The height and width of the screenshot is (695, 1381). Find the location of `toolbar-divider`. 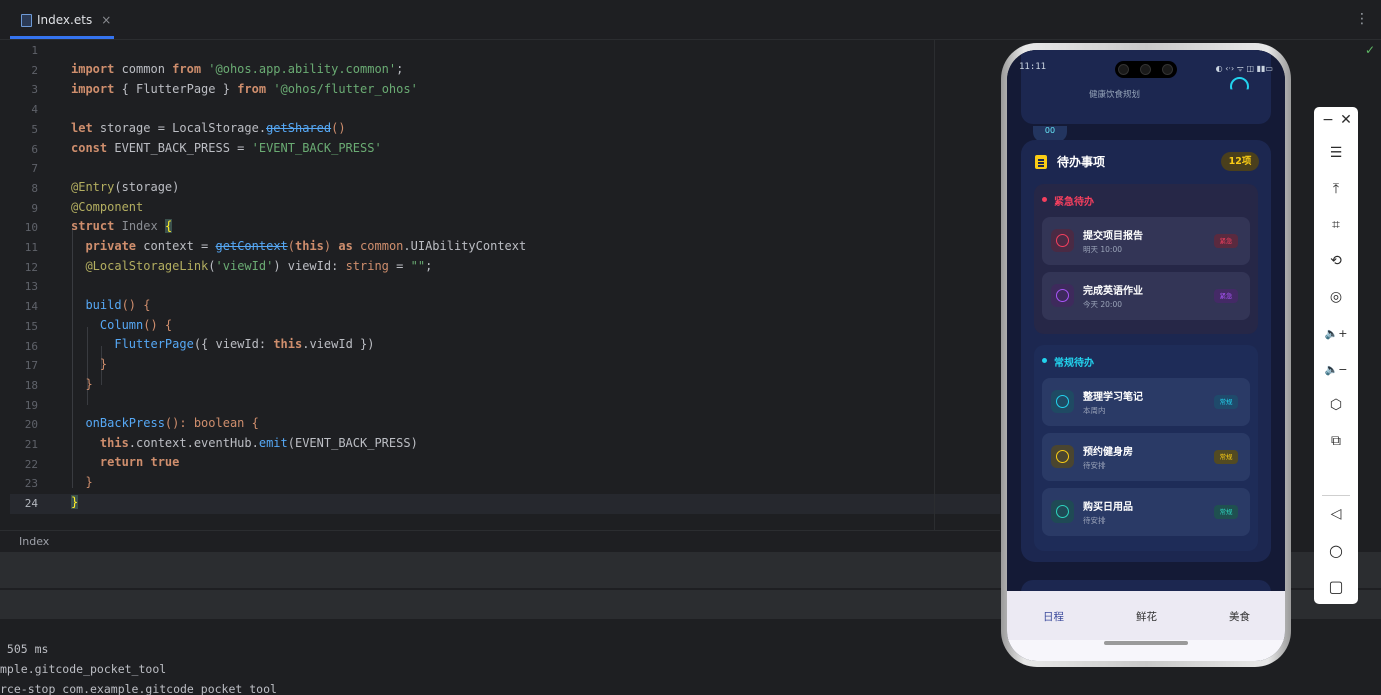

toolbar-divider is located at coordinates (1336, 495).